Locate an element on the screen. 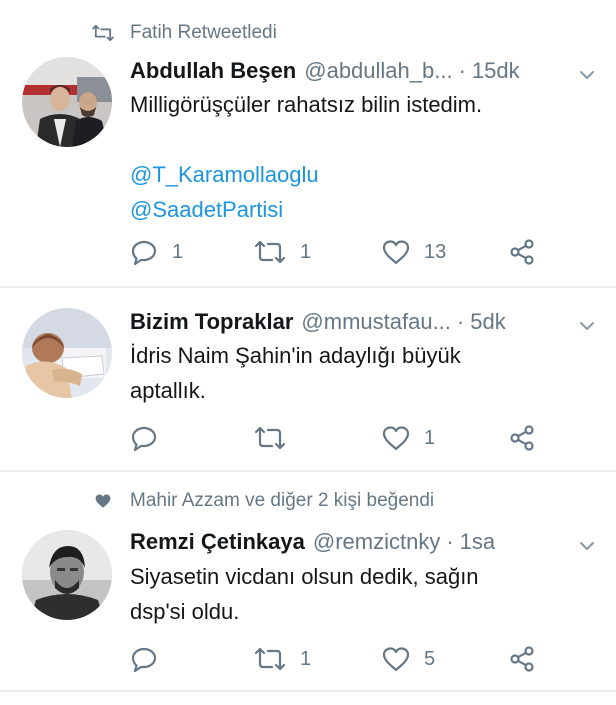 The image size is (616, 705). reply-button: 1 is located at coordinates (156, 252).